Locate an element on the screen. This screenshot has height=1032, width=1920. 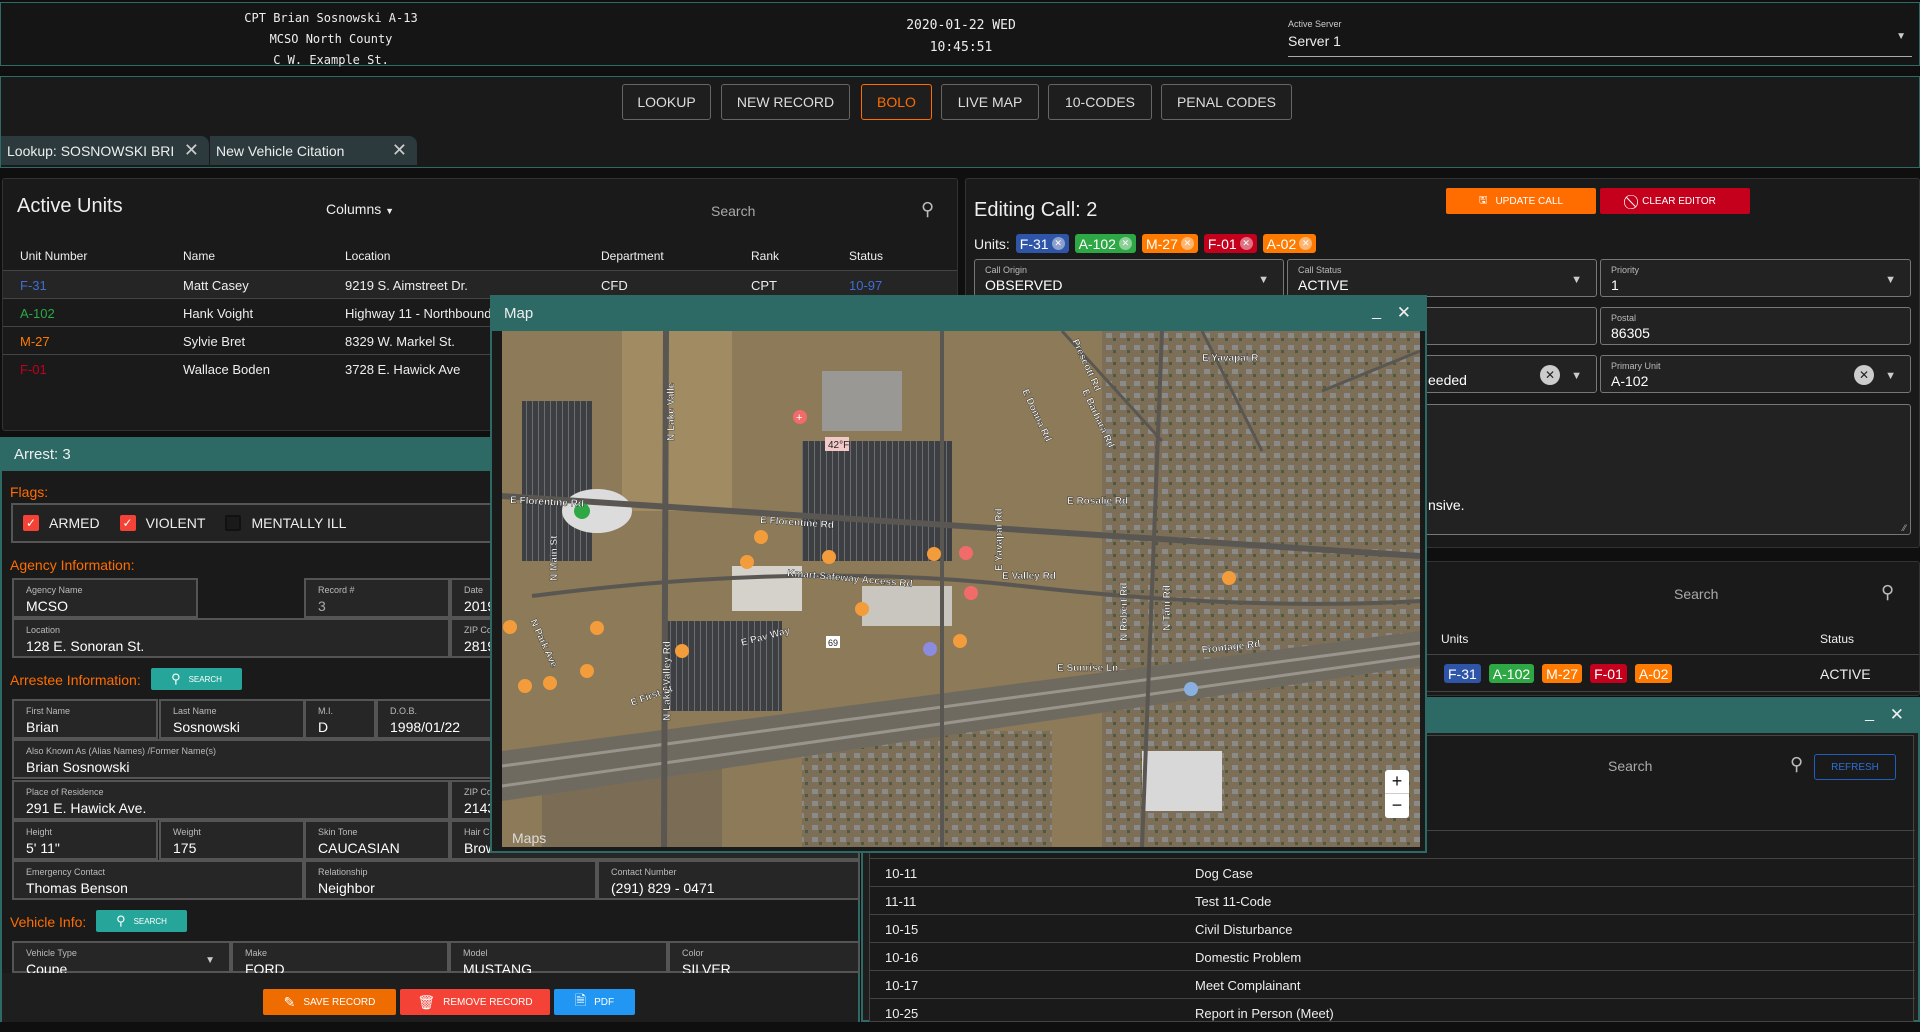
column-header: Location is located at coordinates (367, 256).